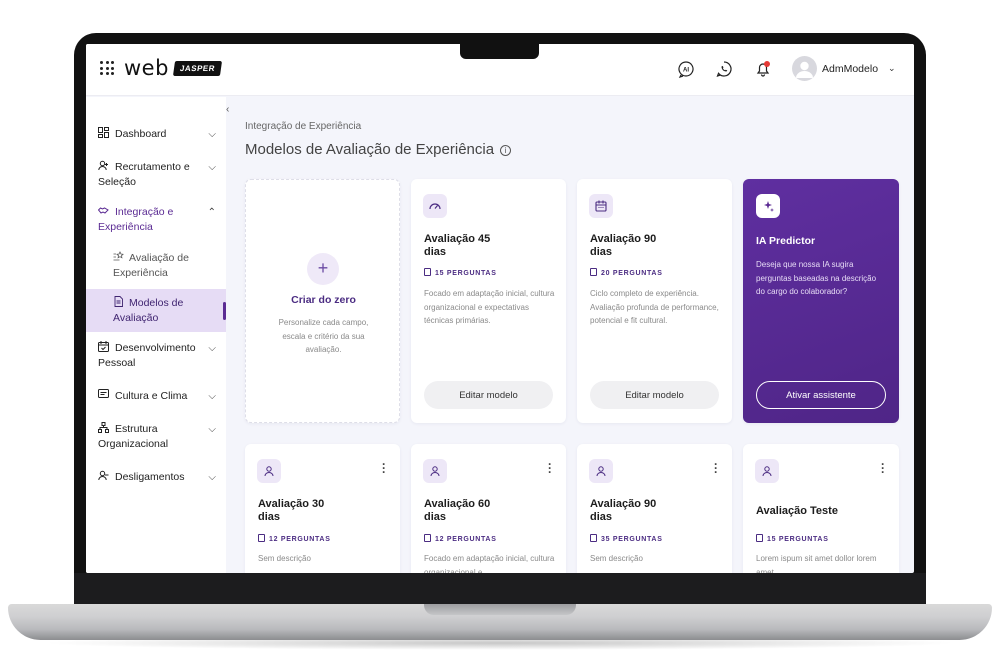 Image resolution: width=1000 pixels, height=670 pixels. What do you see at coordinates (118, 256) in the screenshot?
I see `star-list-icon` at bounding box center [118, 256].